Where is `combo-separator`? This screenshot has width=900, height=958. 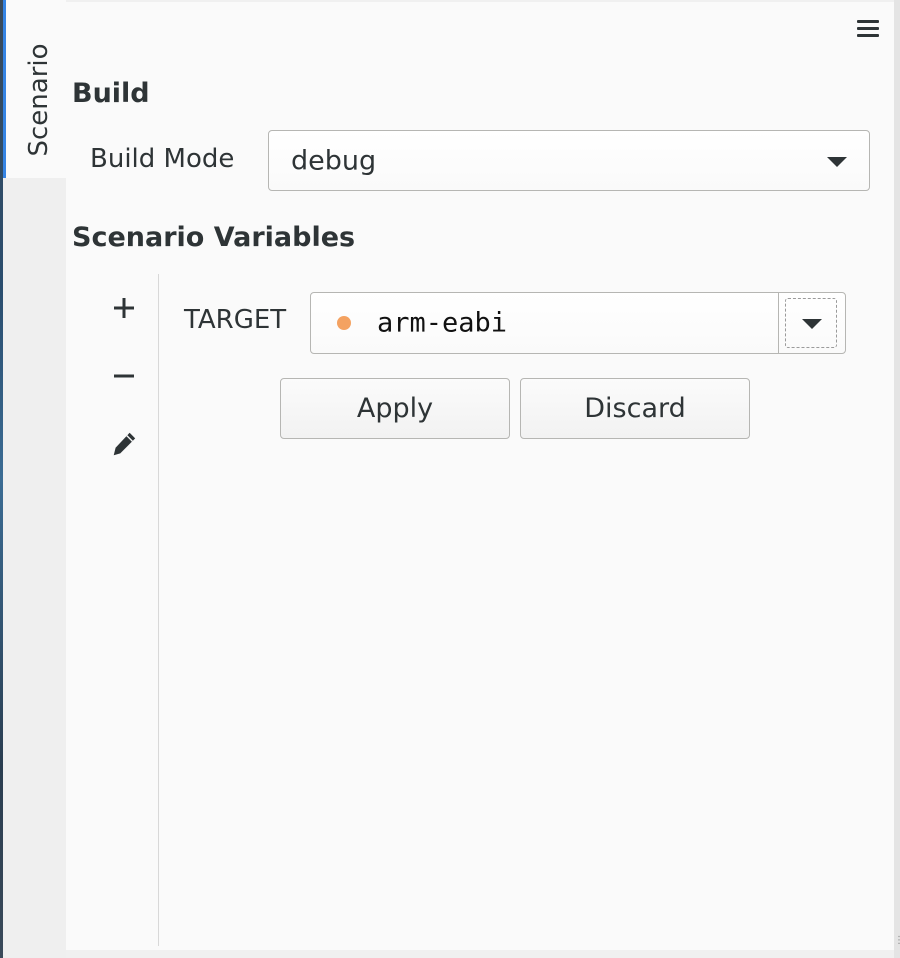 combo-separator is located at coordinates (778, 323).